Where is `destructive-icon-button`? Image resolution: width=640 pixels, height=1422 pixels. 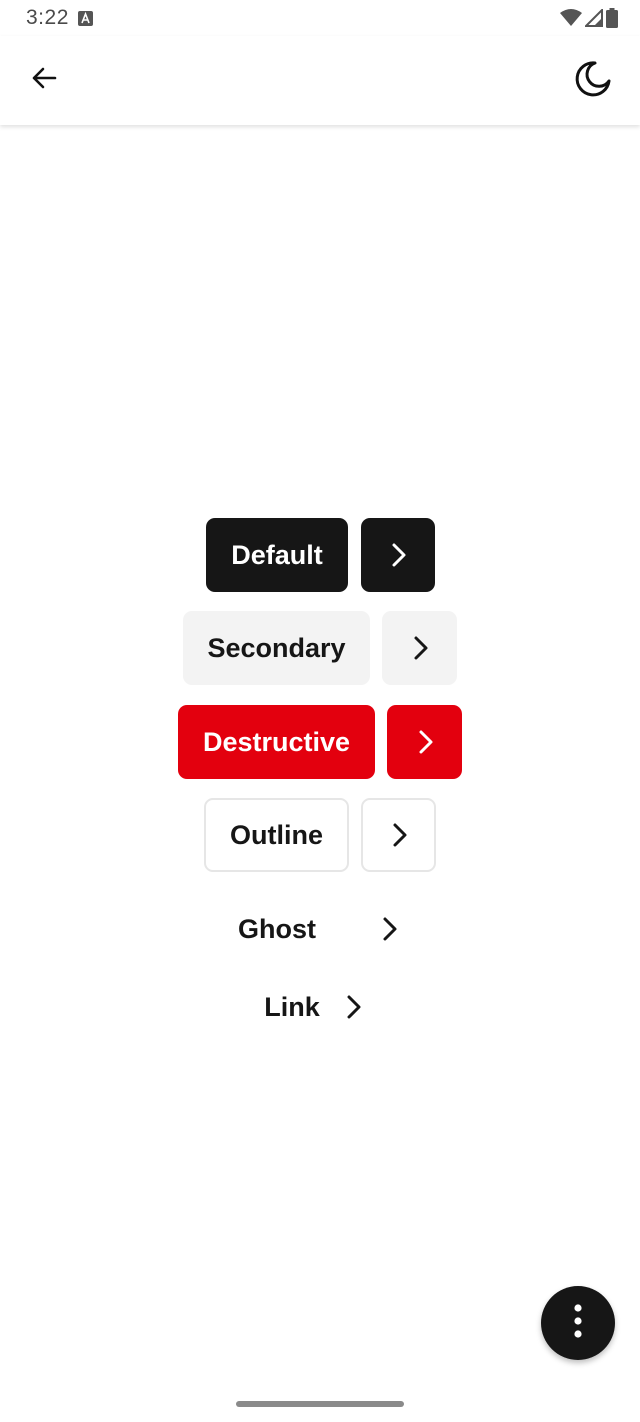
destructive-icon-button is located at coordinates (424, 742).